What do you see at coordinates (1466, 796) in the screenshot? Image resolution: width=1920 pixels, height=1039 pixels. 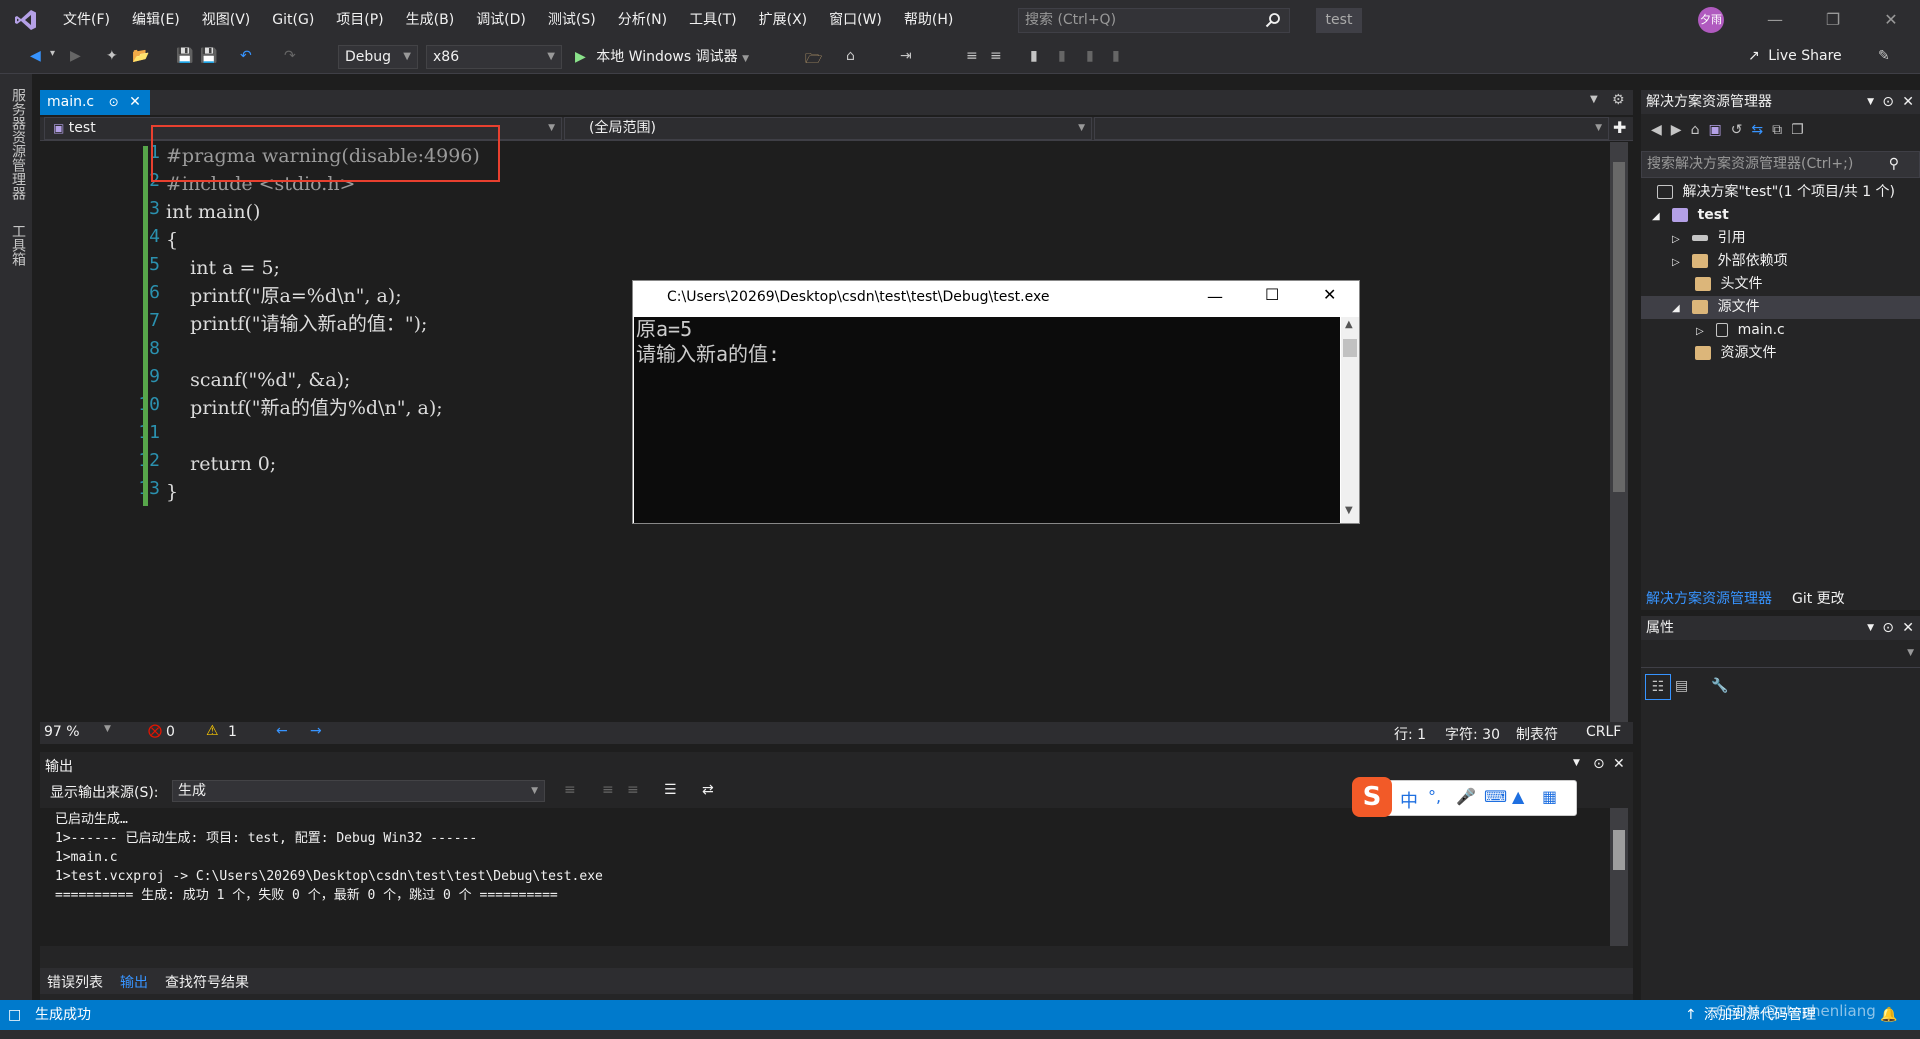 I see `microphone-icon: 🎤` at bounding box center [1466, 796].